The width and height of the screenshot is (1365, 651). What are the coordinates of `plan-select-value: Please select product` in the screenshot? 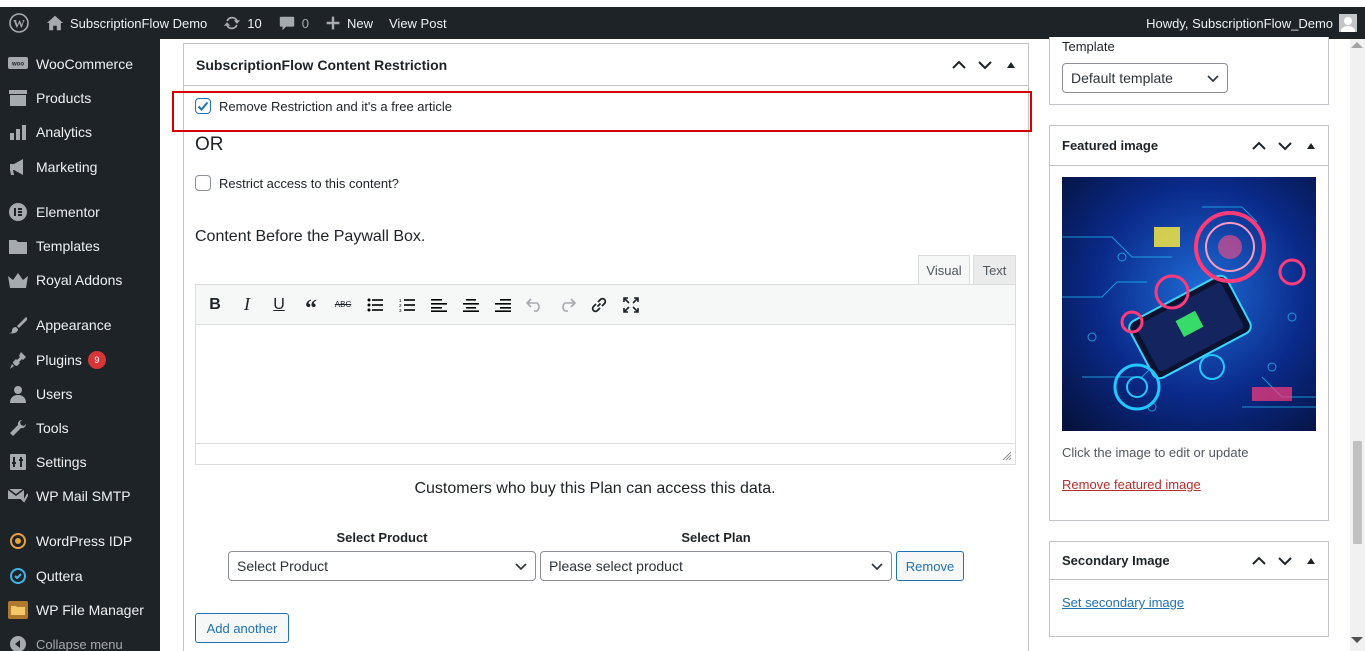 It's located at (616, 566).